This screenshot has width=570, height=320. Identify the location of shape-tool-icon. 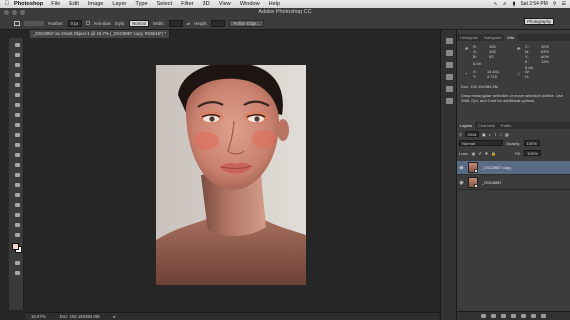
(17, 214).